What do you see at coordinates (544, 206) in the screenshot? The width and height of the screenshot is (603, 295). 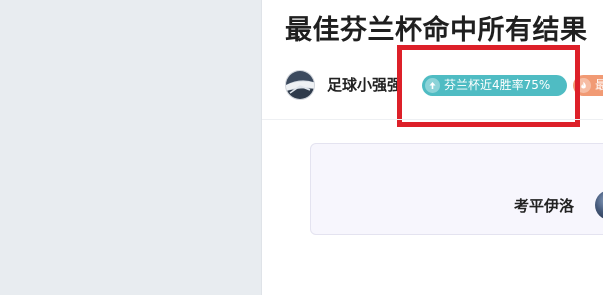 I see `player-name: 考平伊洛` at bounding box center [544, 206].